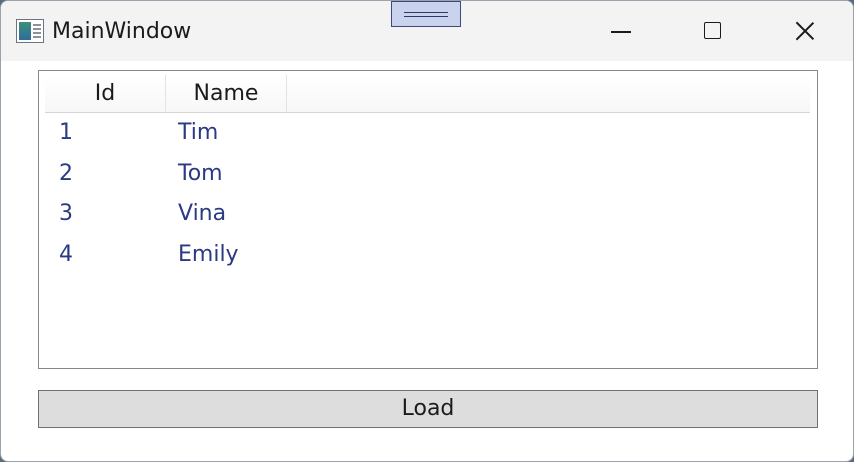 The image size is (854, 462). I want to click on list-header: Id Name, so click(427, 94).